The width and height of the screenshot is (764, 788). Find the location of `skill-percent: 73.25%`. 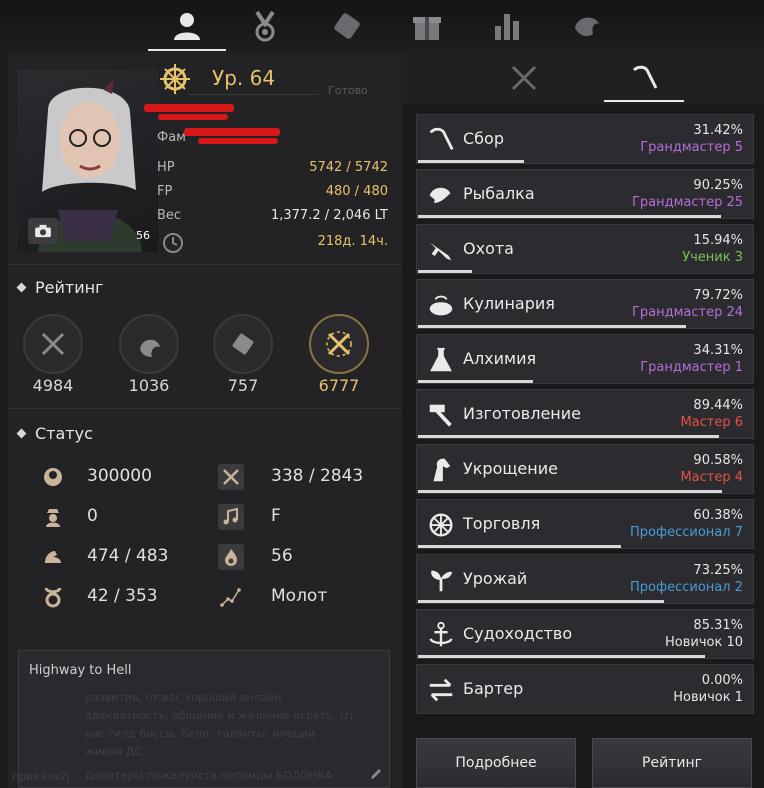

skill-percent: 73.25% is located at coordinates (718, 570).